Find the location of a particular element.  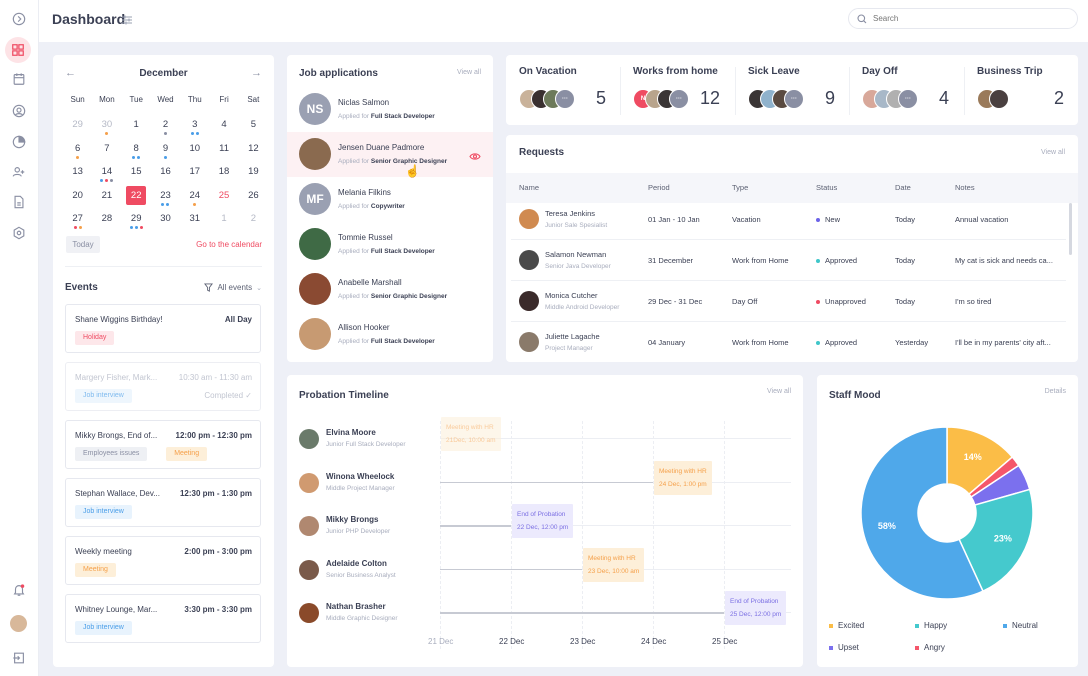

sidebar-item-settings is located at coordinates (19, 233).